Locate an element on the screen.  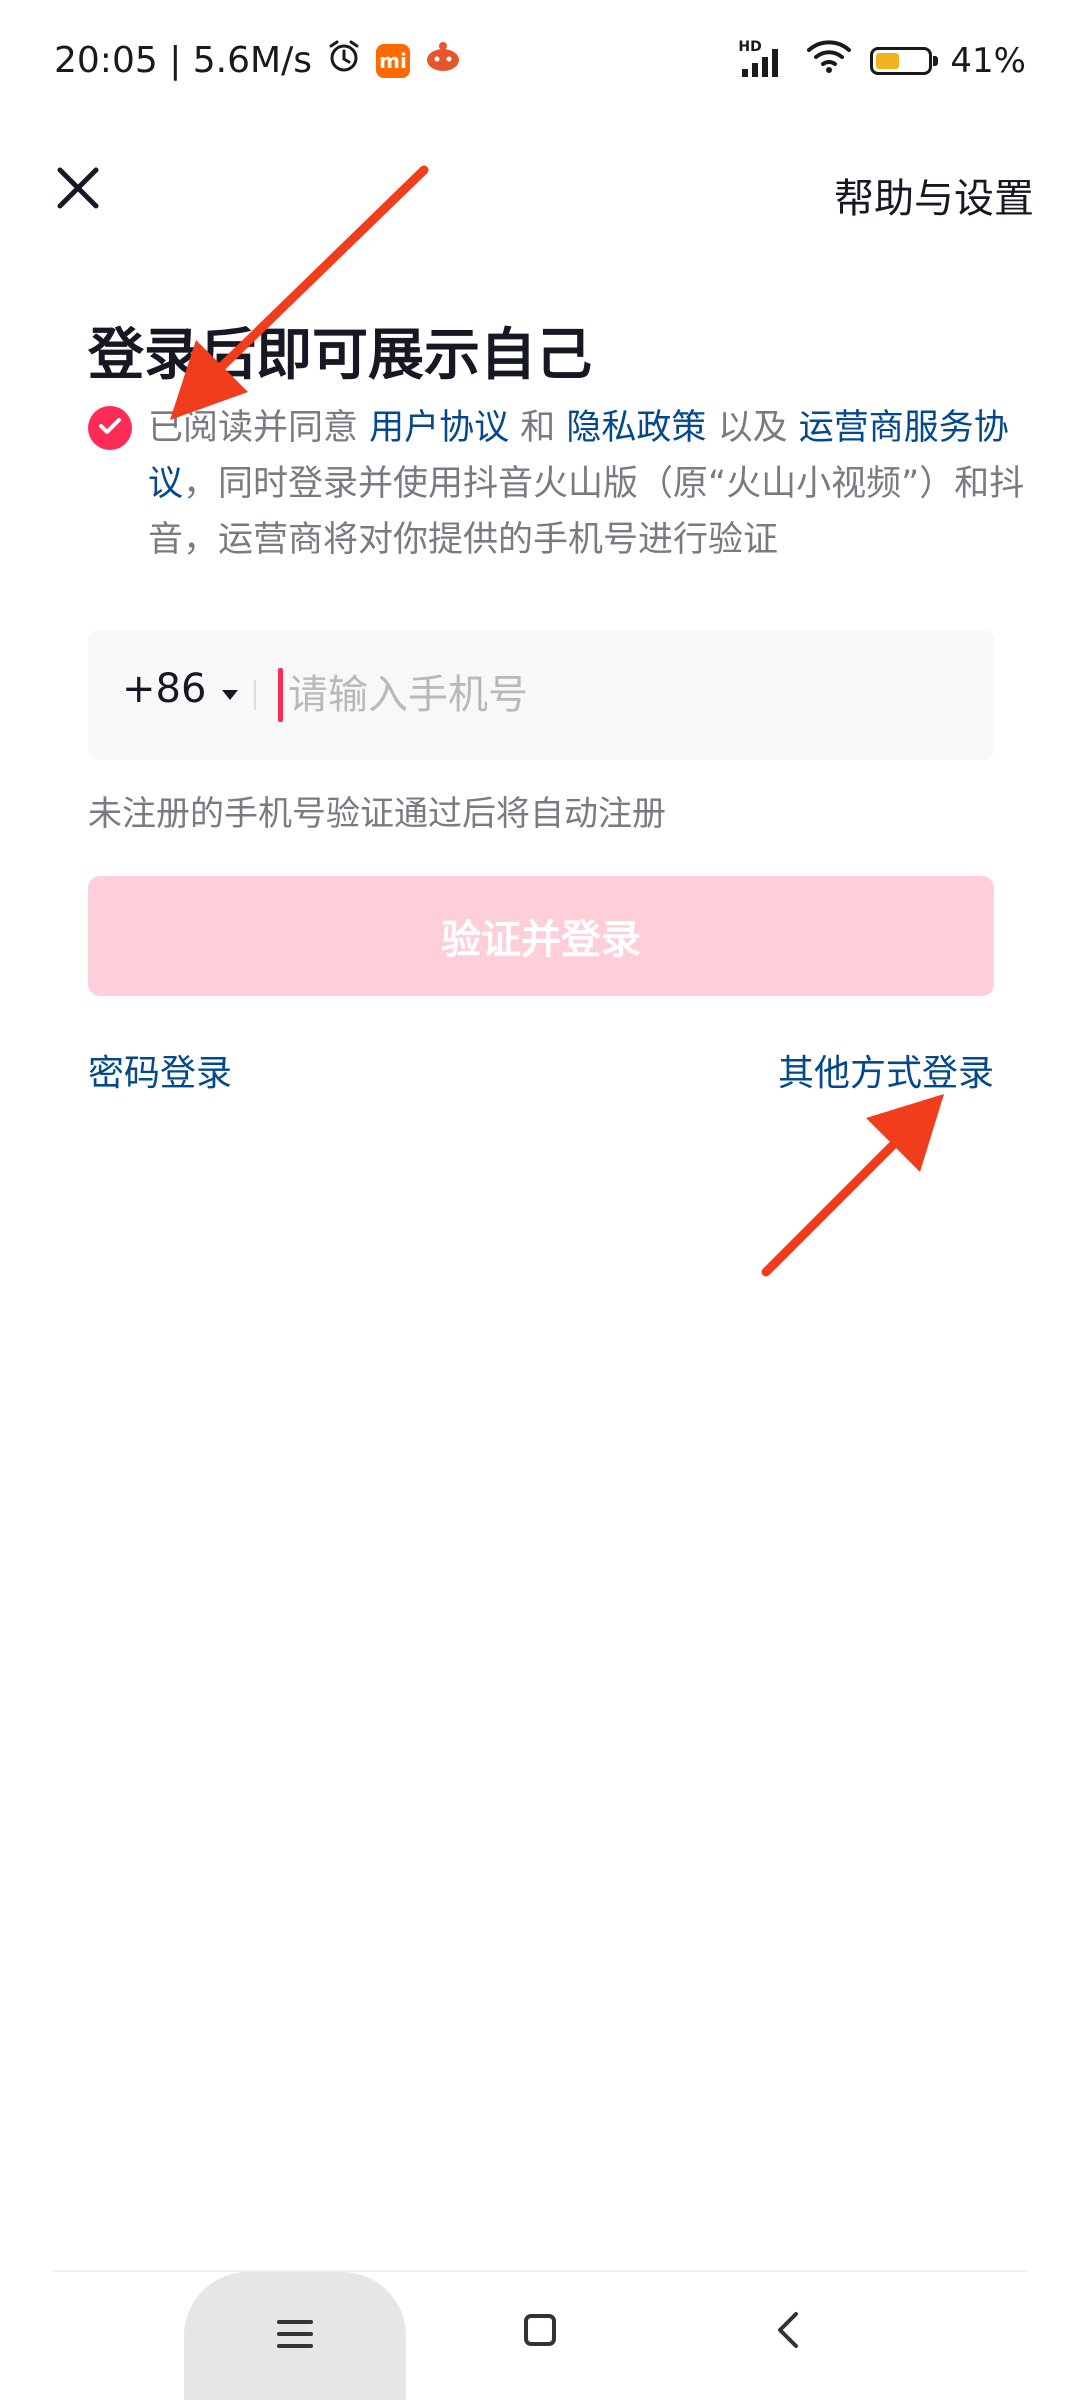
help-settings-link: 帮助与设置 is located at coordinates (934, 195).